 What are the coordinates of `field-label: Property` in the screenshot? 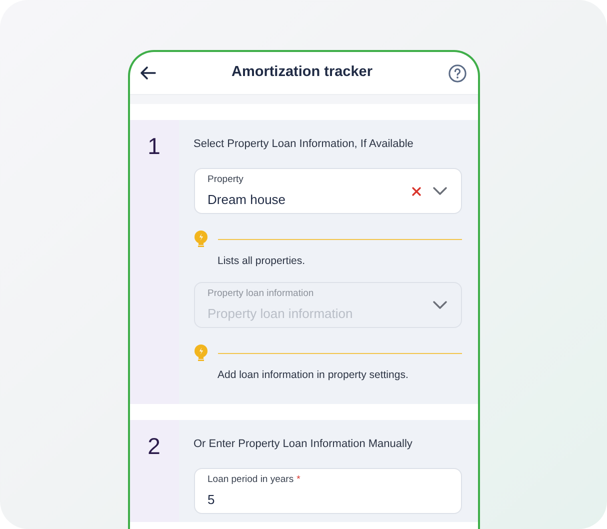 It's located at (226, 180).